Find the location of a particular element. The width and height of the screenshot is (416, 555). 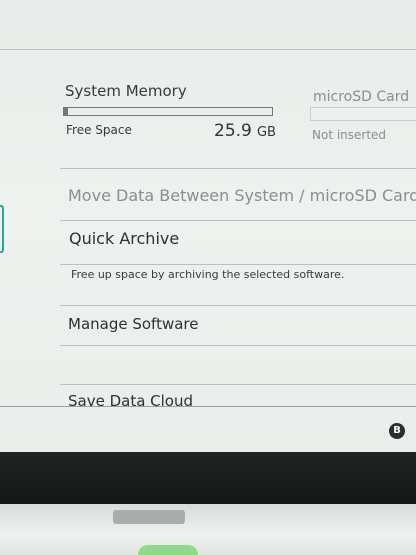

microsd-status: Not inserted is located at coordinates (349, 135).